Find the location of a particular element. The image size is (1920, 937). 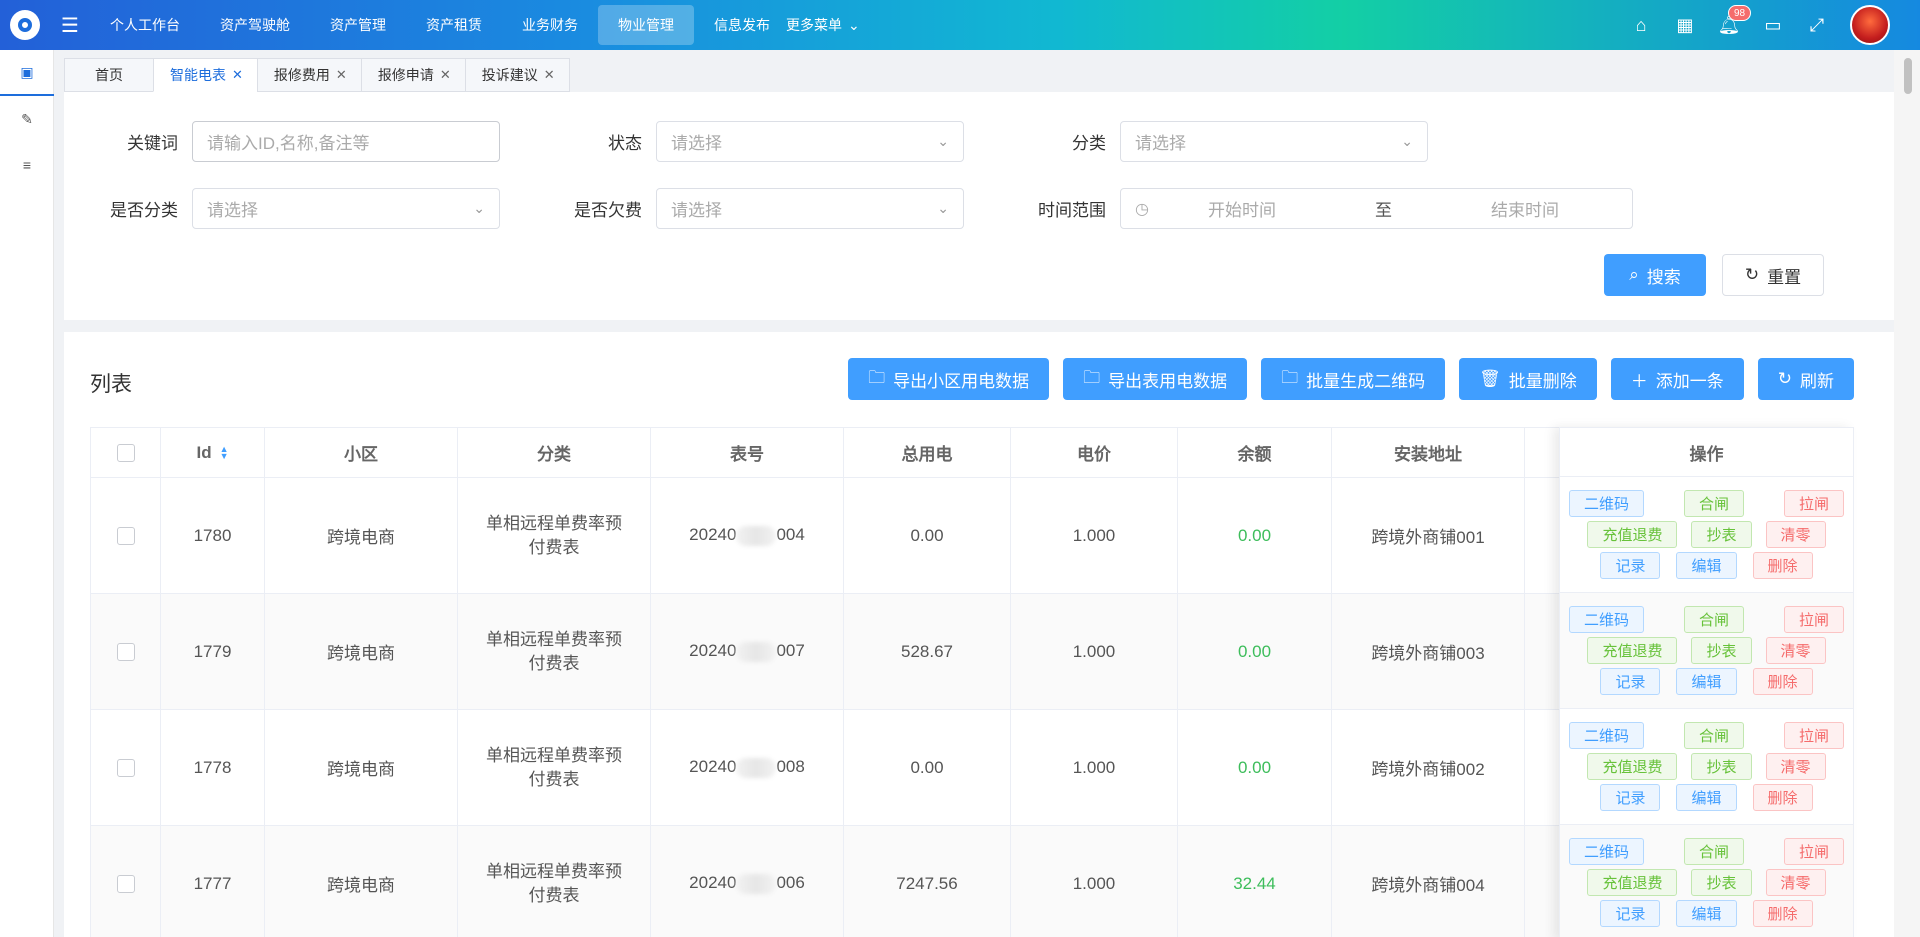

nav-item-asset-management: 资产管理 is located at coordinates (358, 25).